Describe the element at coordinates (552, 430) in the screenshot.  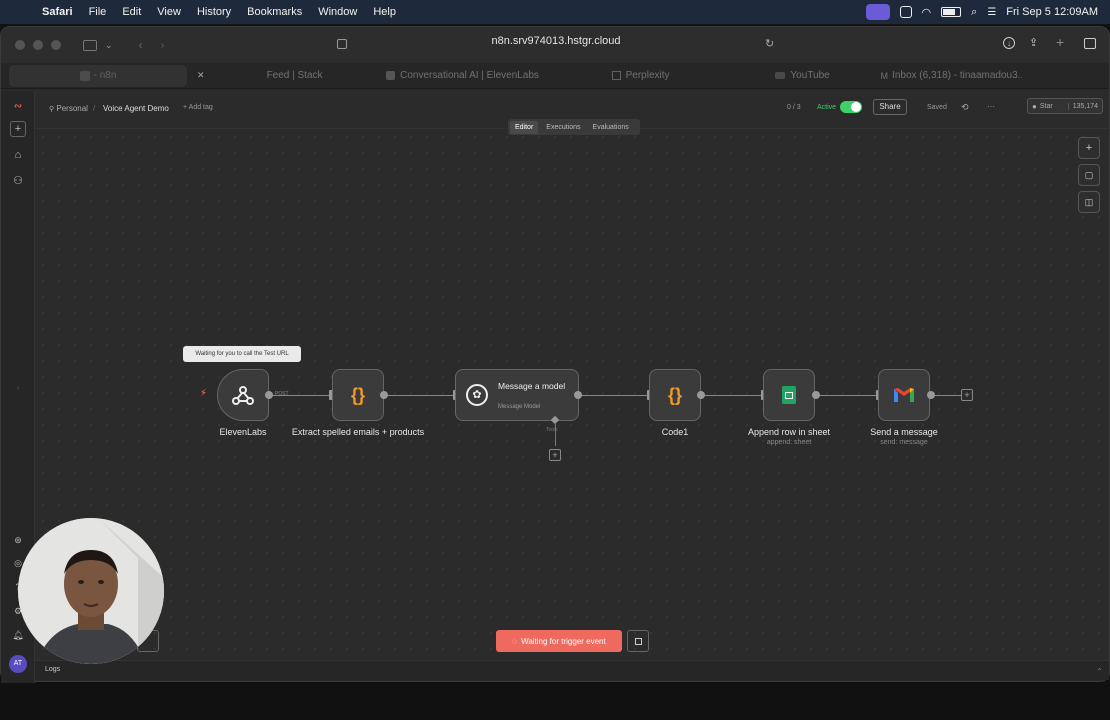
I see `tools-label: Tools` at that location.